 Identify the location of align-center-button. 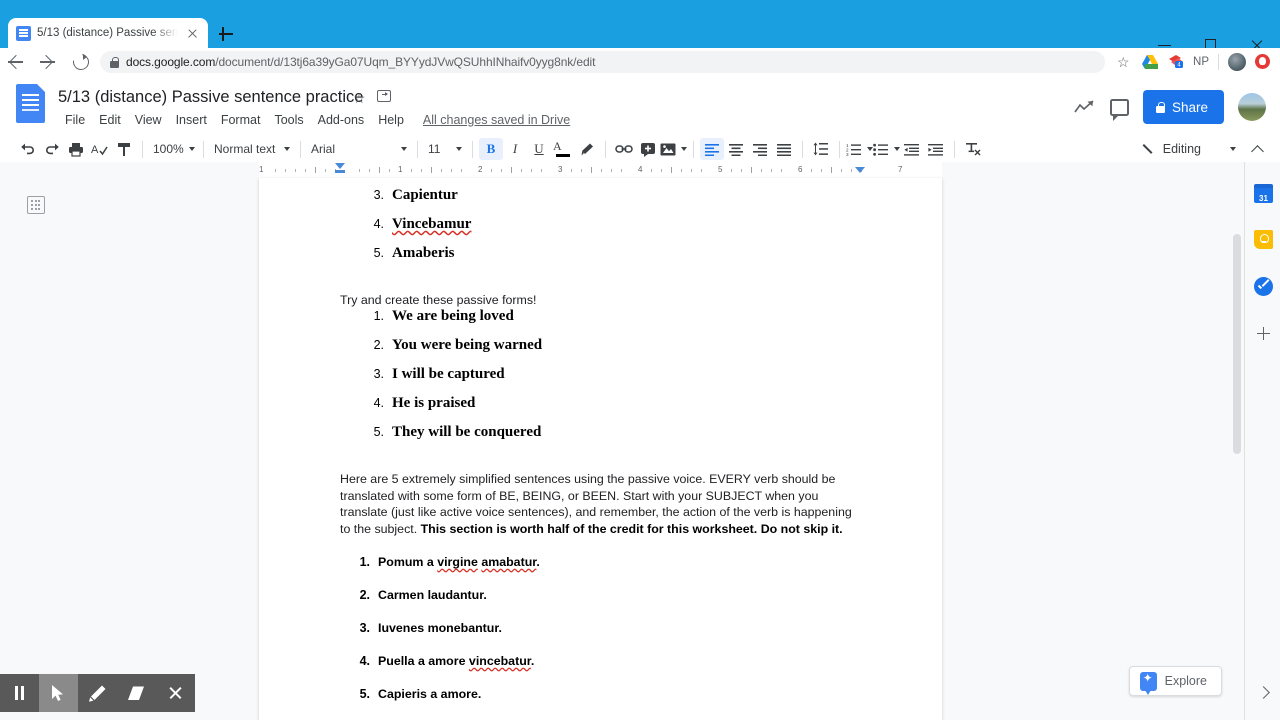
(736, 149).